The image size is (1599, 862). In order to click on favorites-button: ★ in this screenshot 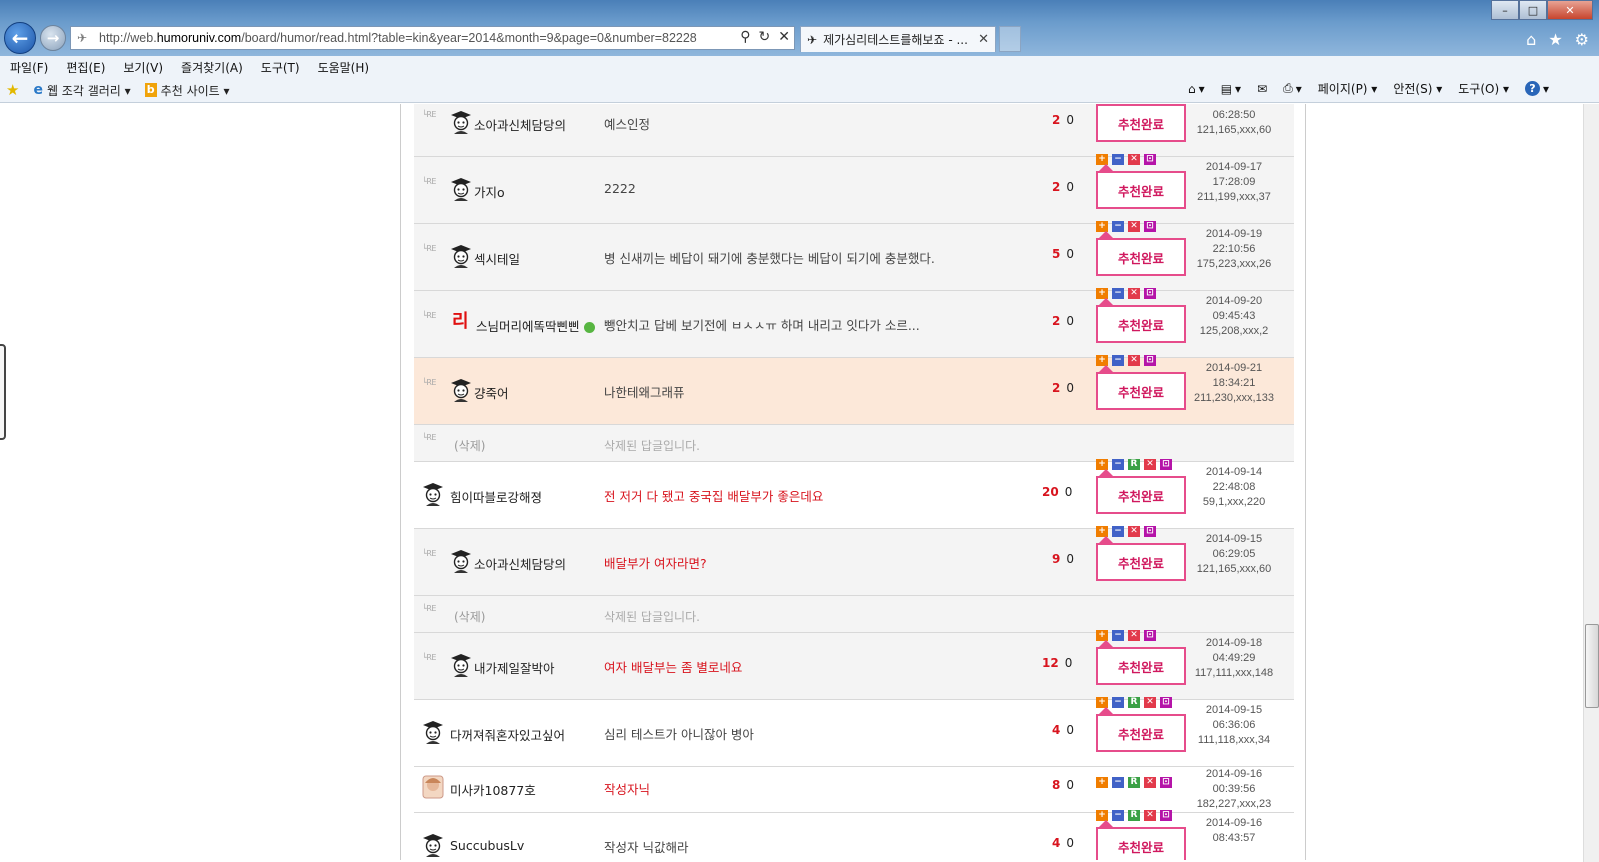, I will do `click(12, 90)`.